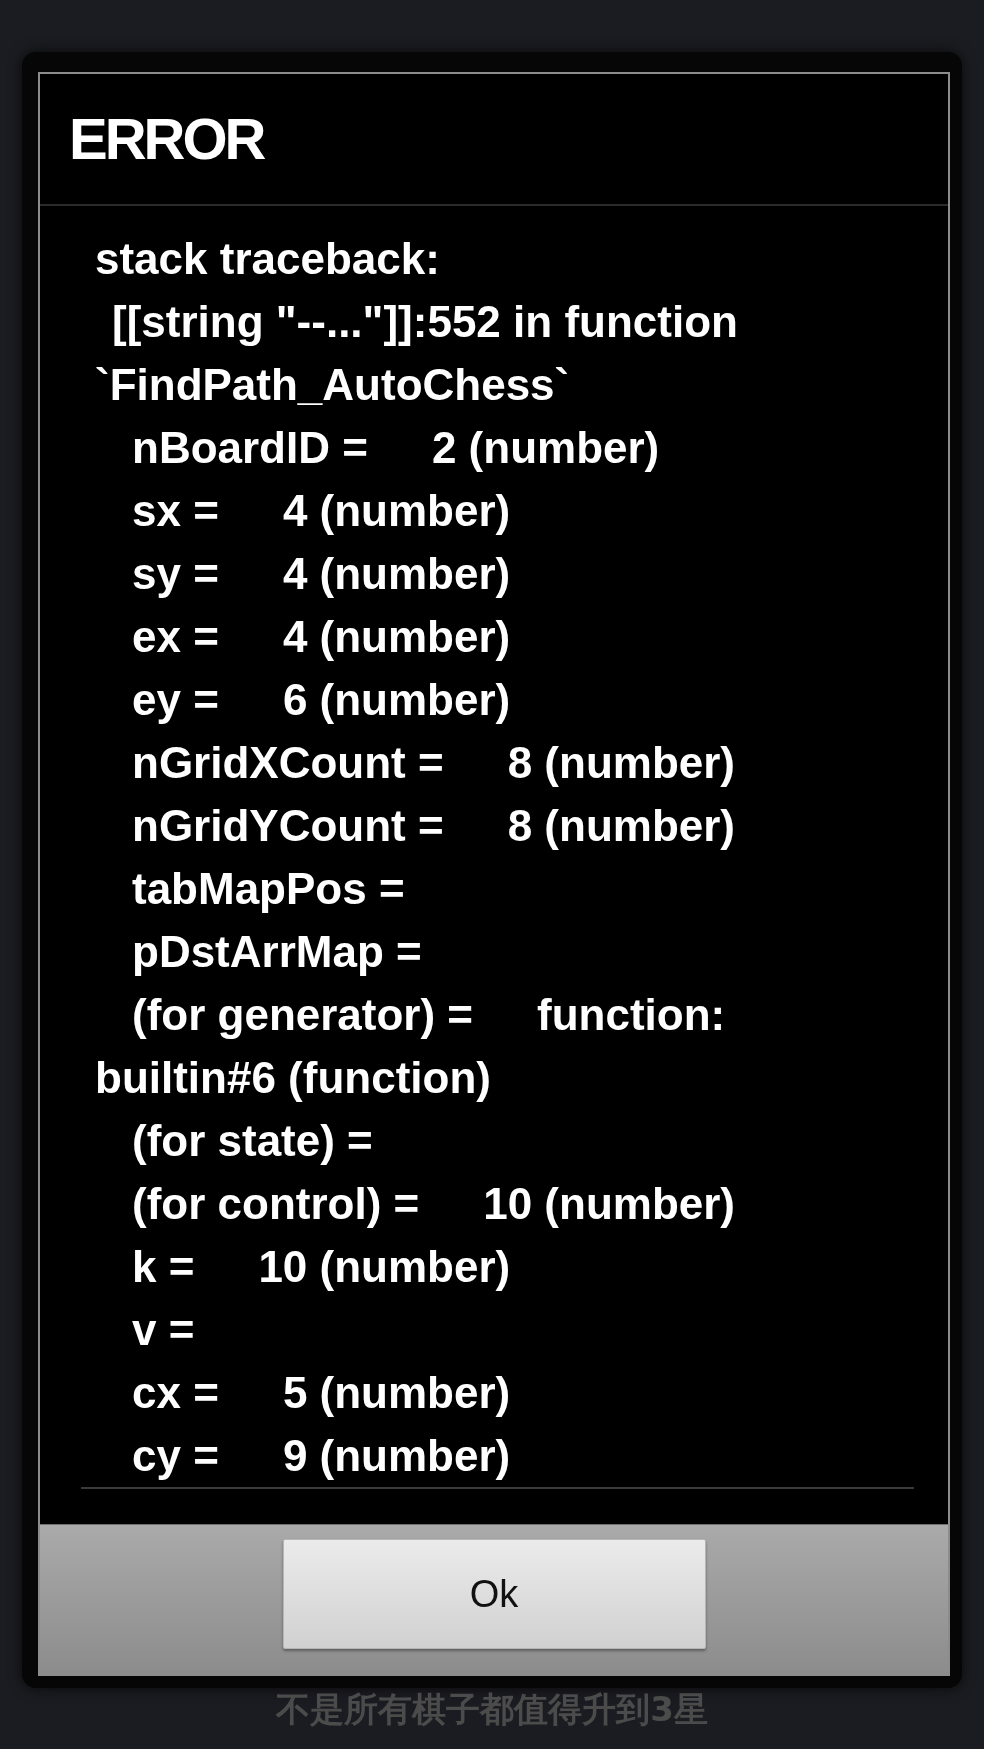 This screenshot has width=984, height=1749. Describe the element at coordinates (276, 1203) in the screenshot. I see `variable-name: (for control) =` at that location.